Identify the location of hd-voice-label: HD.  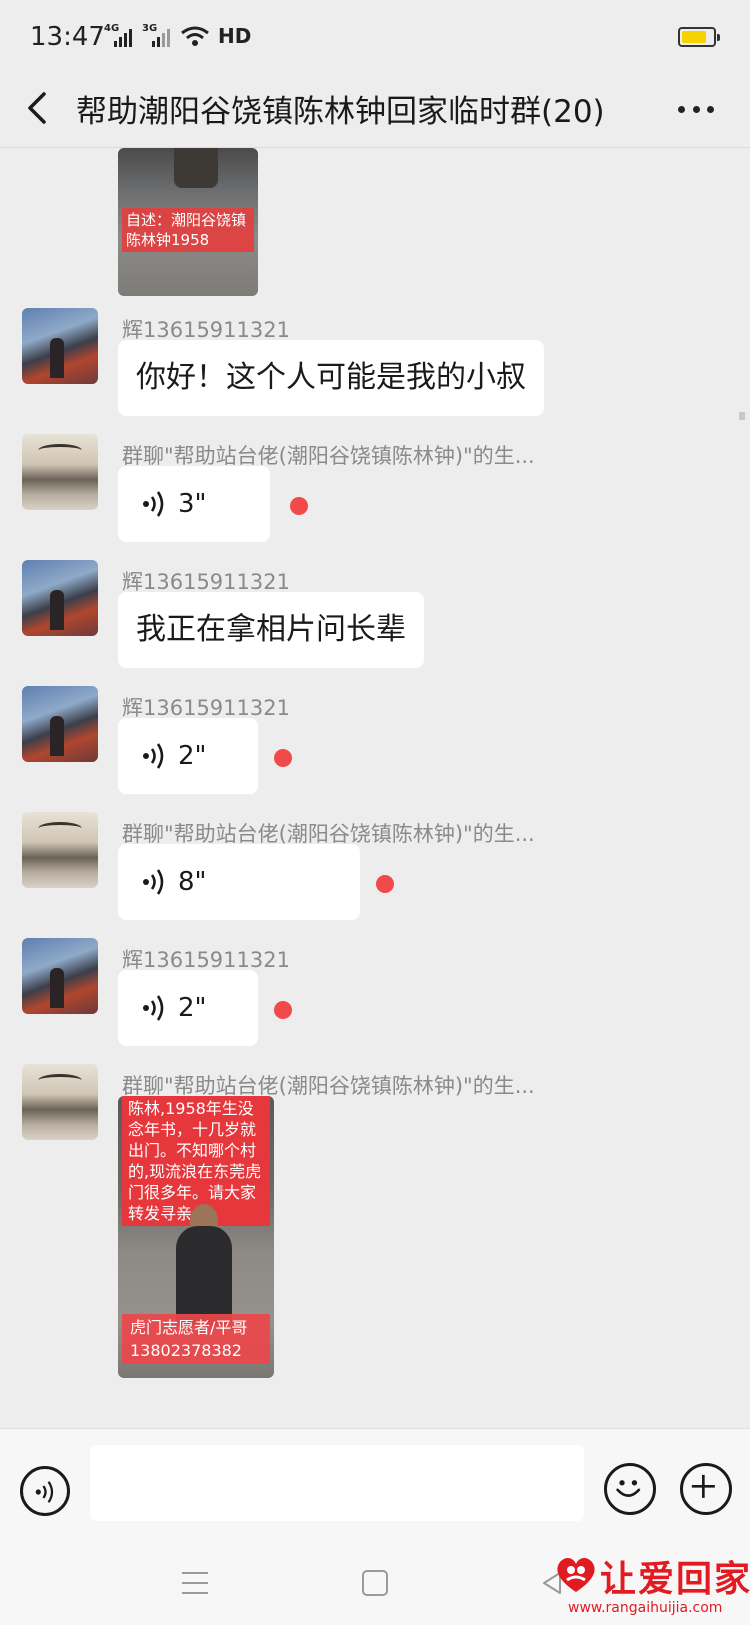
(235, 36).